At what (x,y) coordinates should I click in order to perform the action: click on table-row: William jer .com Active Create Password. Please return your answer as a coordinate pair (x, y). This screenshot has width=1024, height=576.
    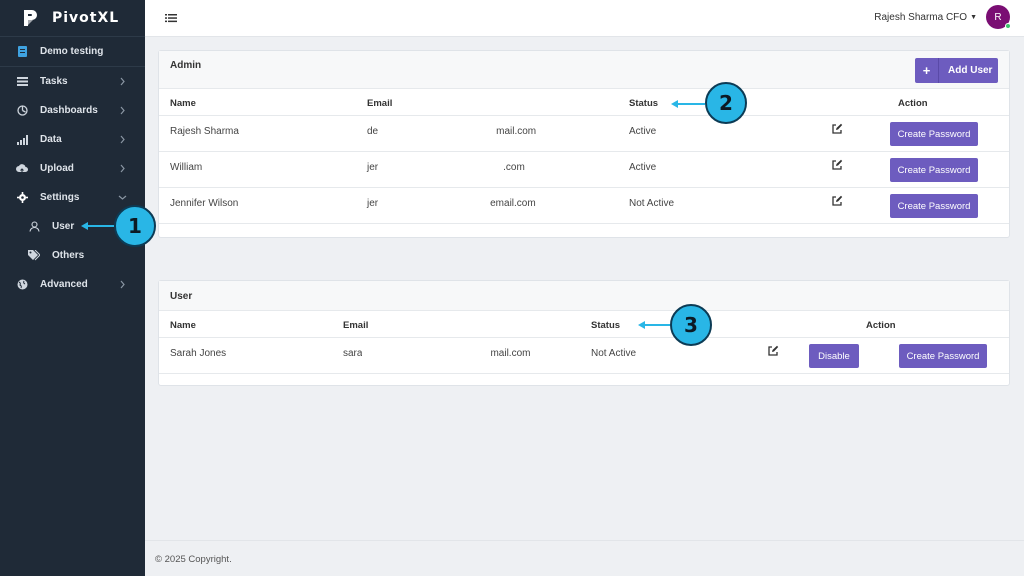
    Looking at the image, I should click on (584, 170).